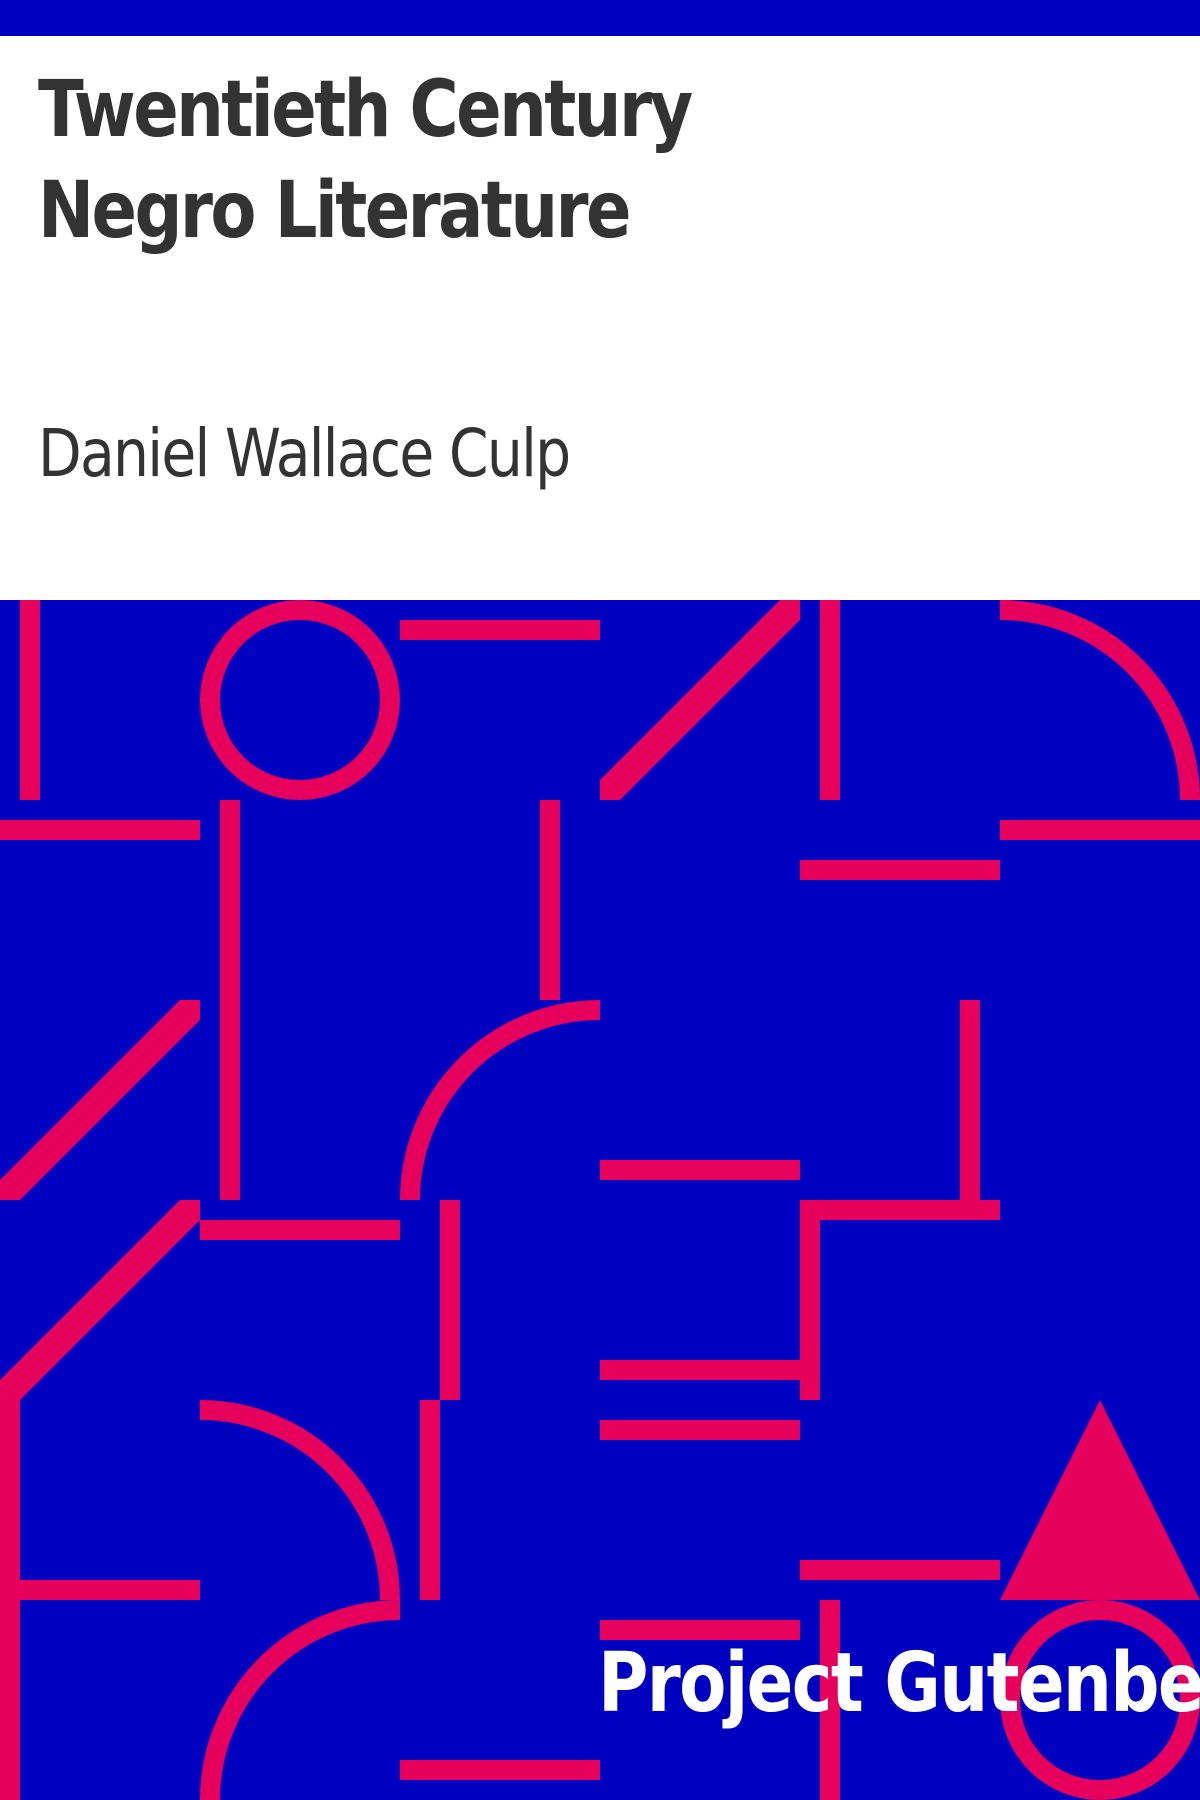  Describe the element at coordinates (899, 1683) in the screenshot. I see `publisher-name: Project Gutenberg` at that location.